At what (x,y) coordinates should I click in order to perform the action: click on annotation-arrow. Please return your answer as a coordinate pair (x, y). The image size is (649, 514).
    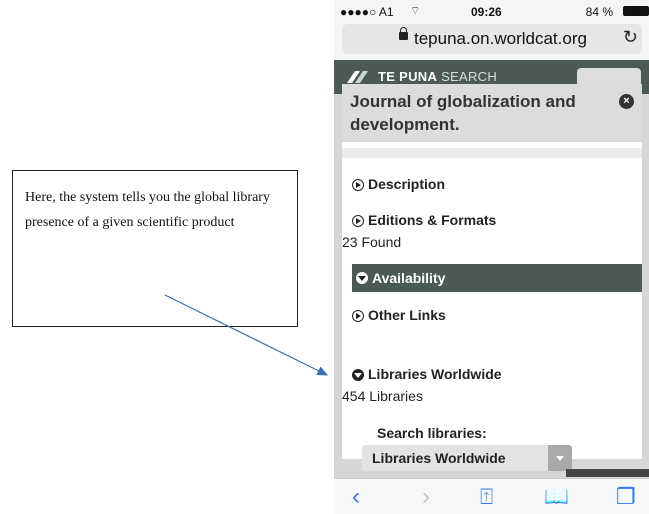
    Looking at the image, I should click on (246, 335).